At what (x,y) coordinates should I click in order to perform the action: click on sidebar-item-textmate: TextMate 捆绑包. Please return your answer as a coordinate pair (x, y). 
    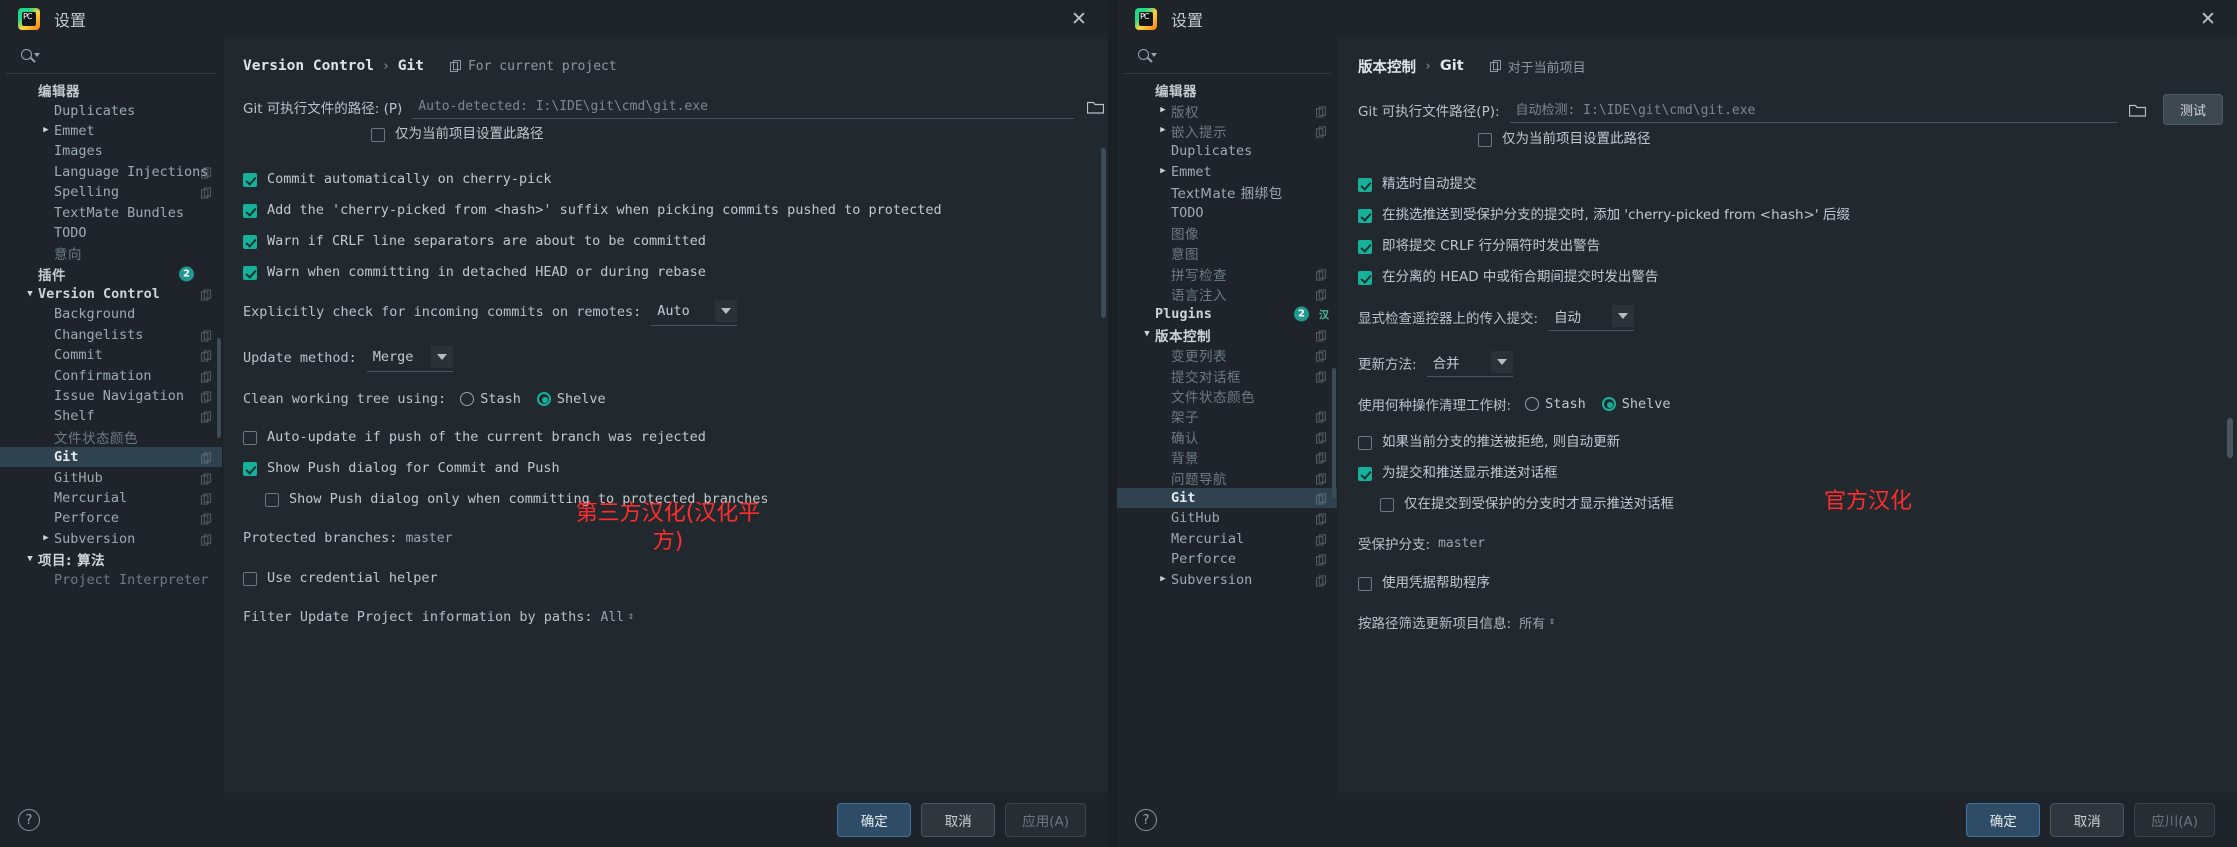
    Looking at the image, I should click on (1227, 192).